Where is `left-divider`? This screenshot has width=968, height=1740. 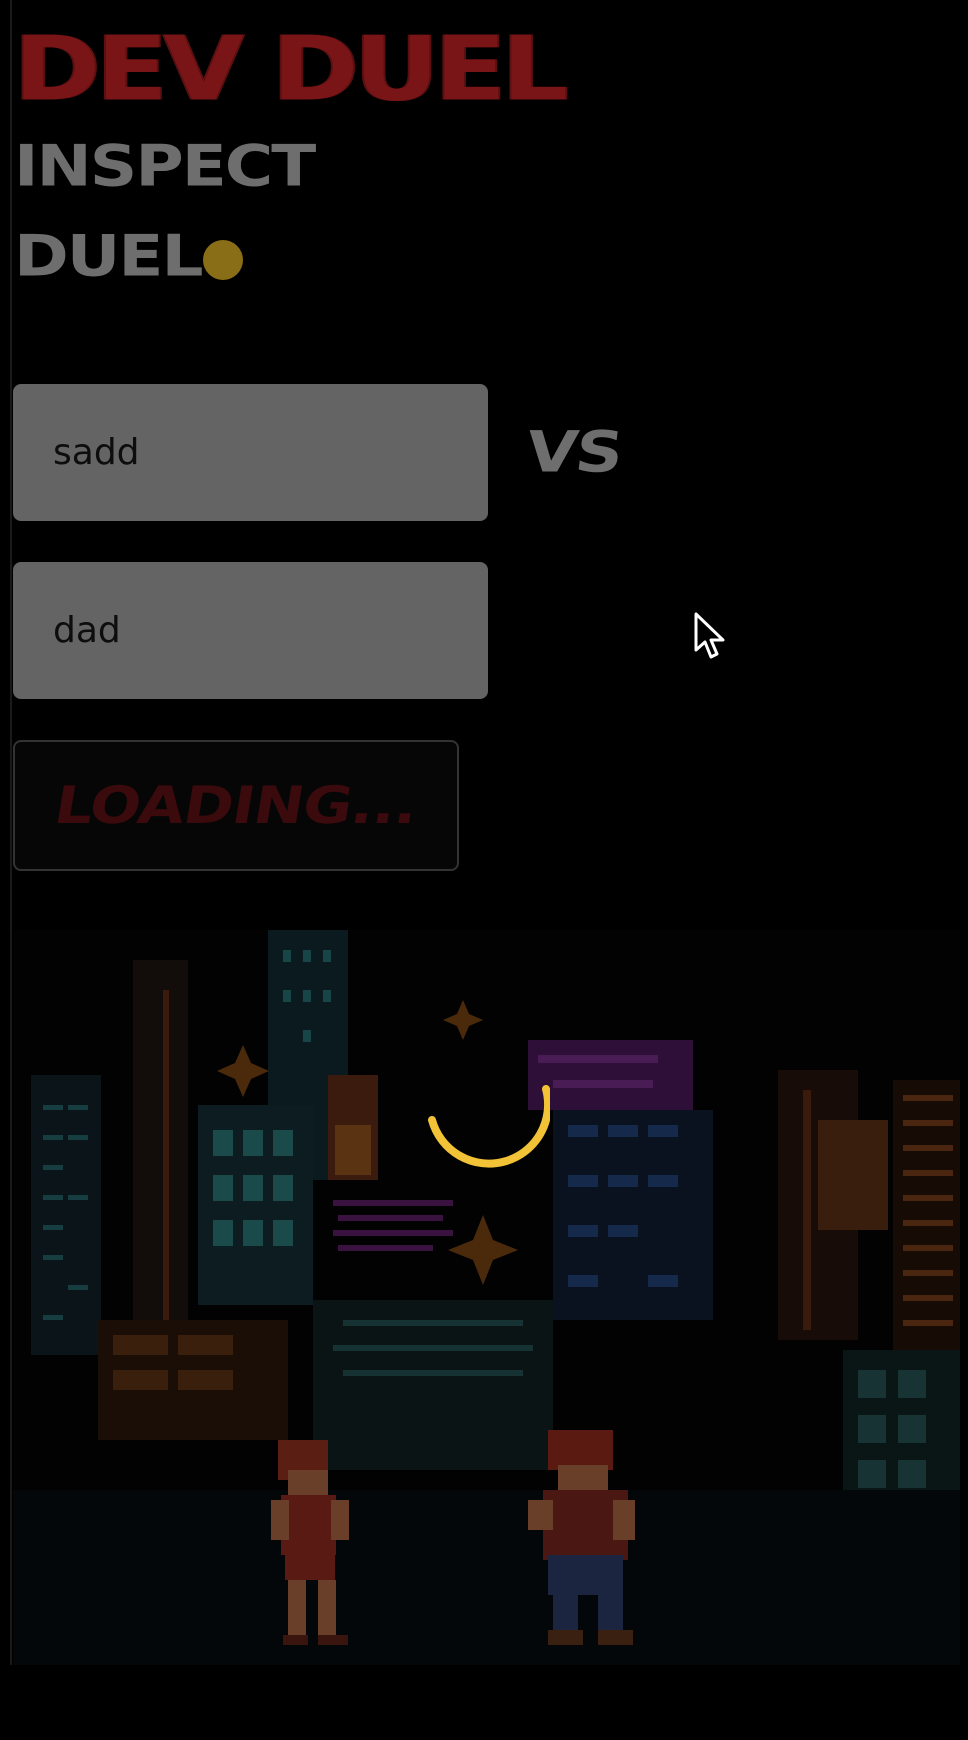 left-divider is located at coordinates (11, 870).